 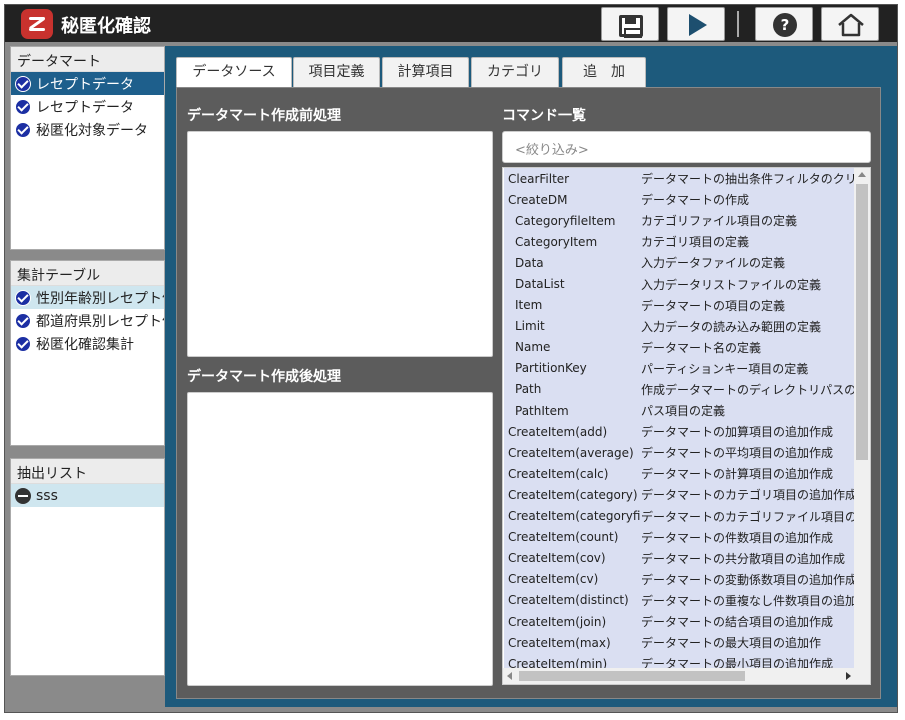 I want to click on aggregate-item: 性別年齢別レセプト件, so click(x=87, y=297).